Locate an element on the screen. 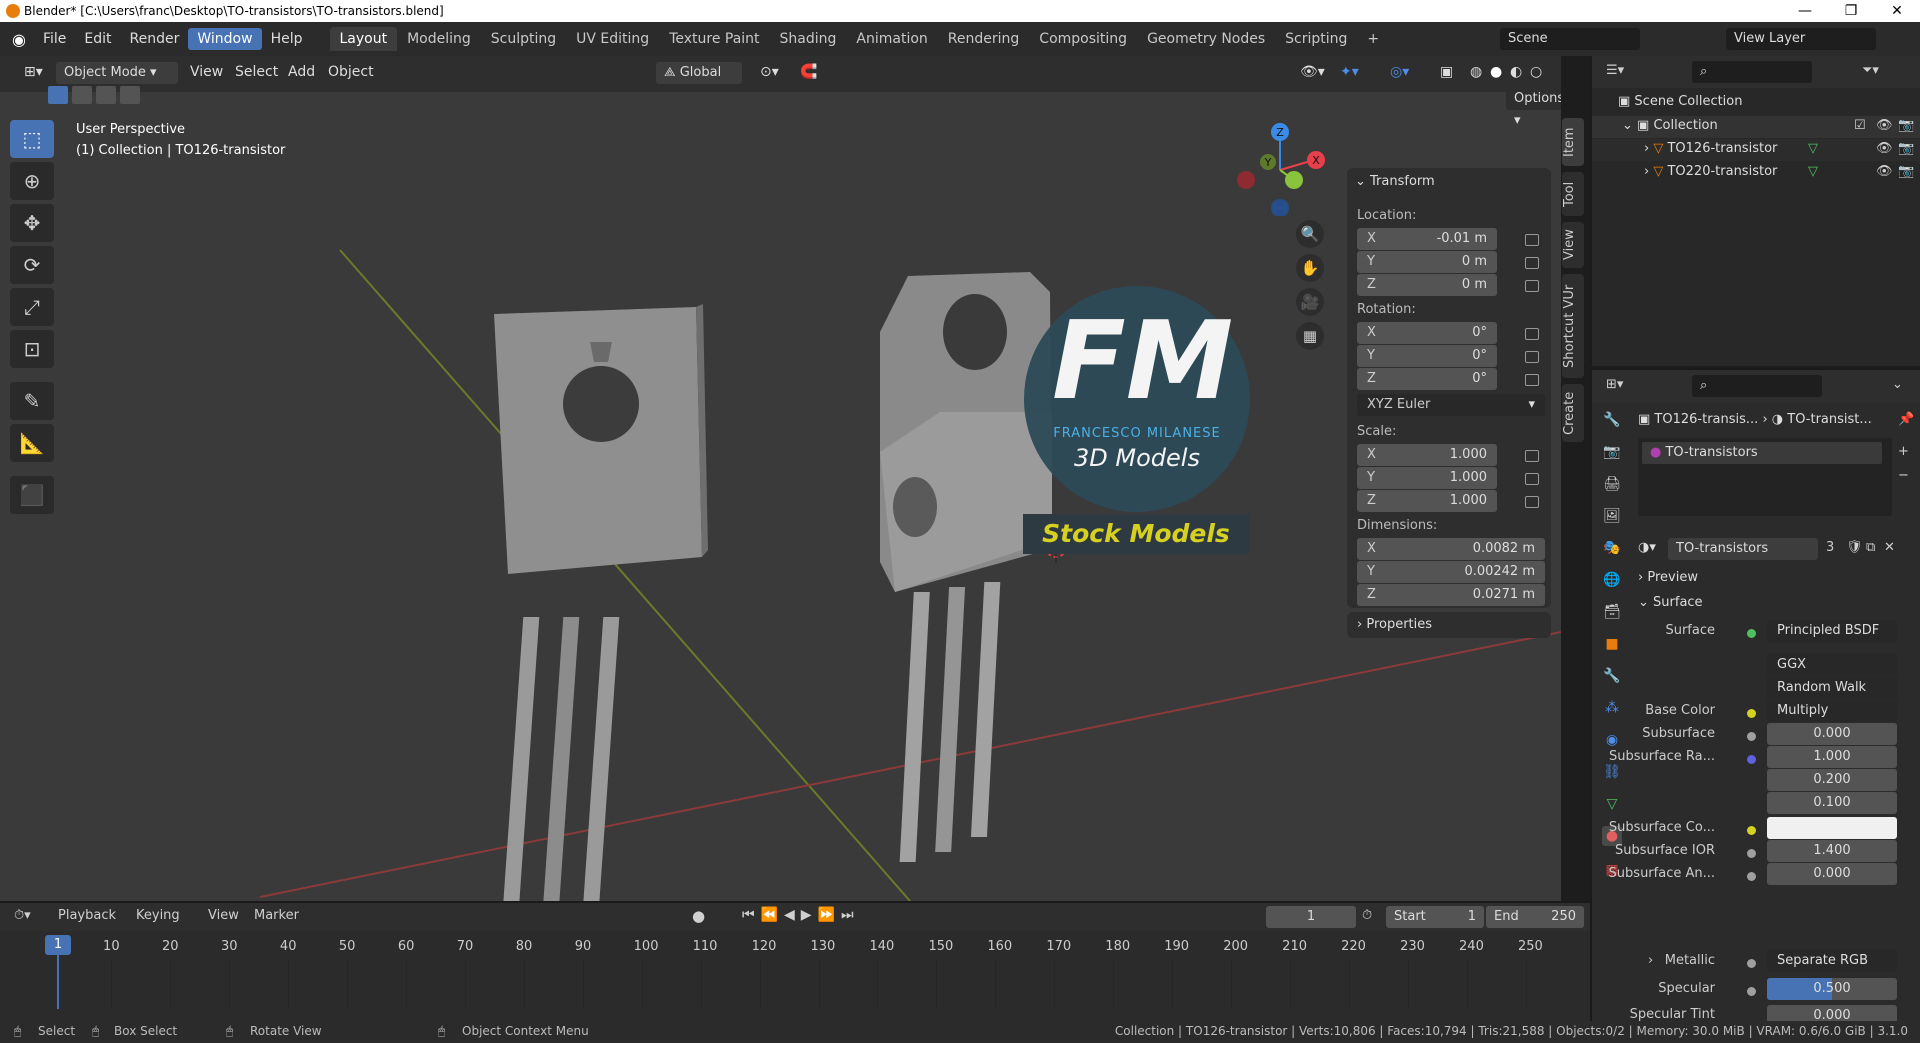  menu-render: Render is located at coordinates (155, 39).